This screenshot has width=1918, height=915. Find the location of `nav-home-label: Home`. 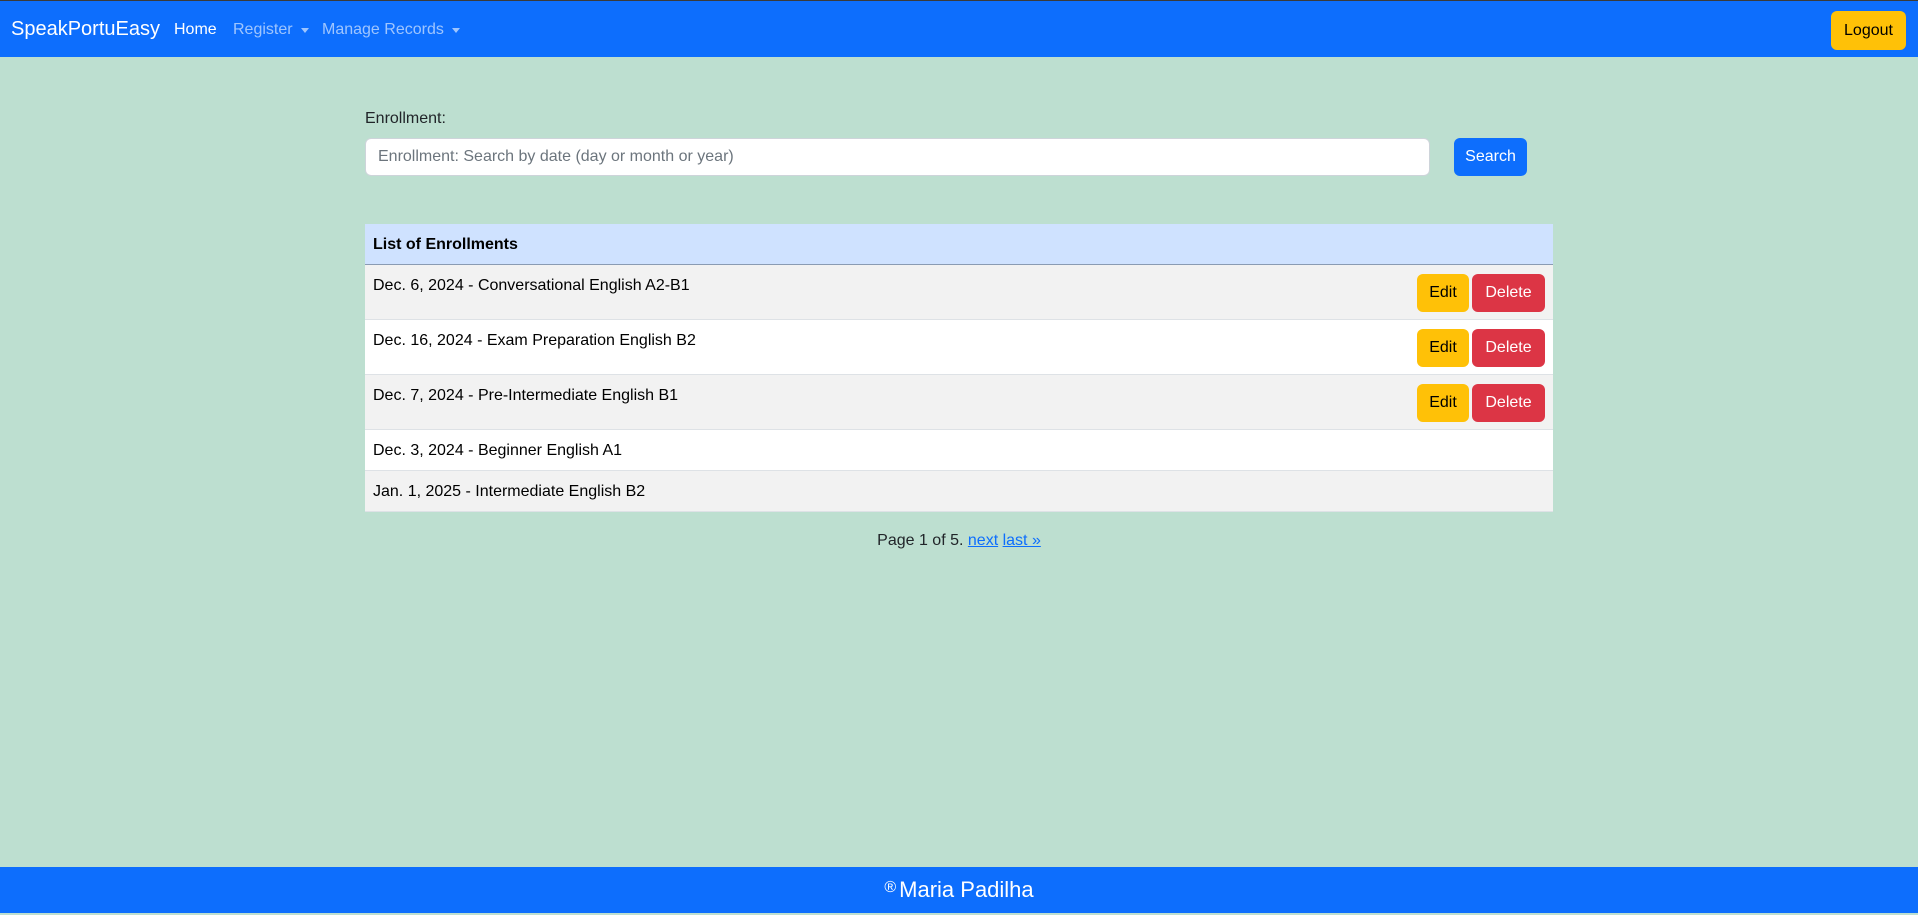

nav-home-label: Home is located at coordinates (195, 29).